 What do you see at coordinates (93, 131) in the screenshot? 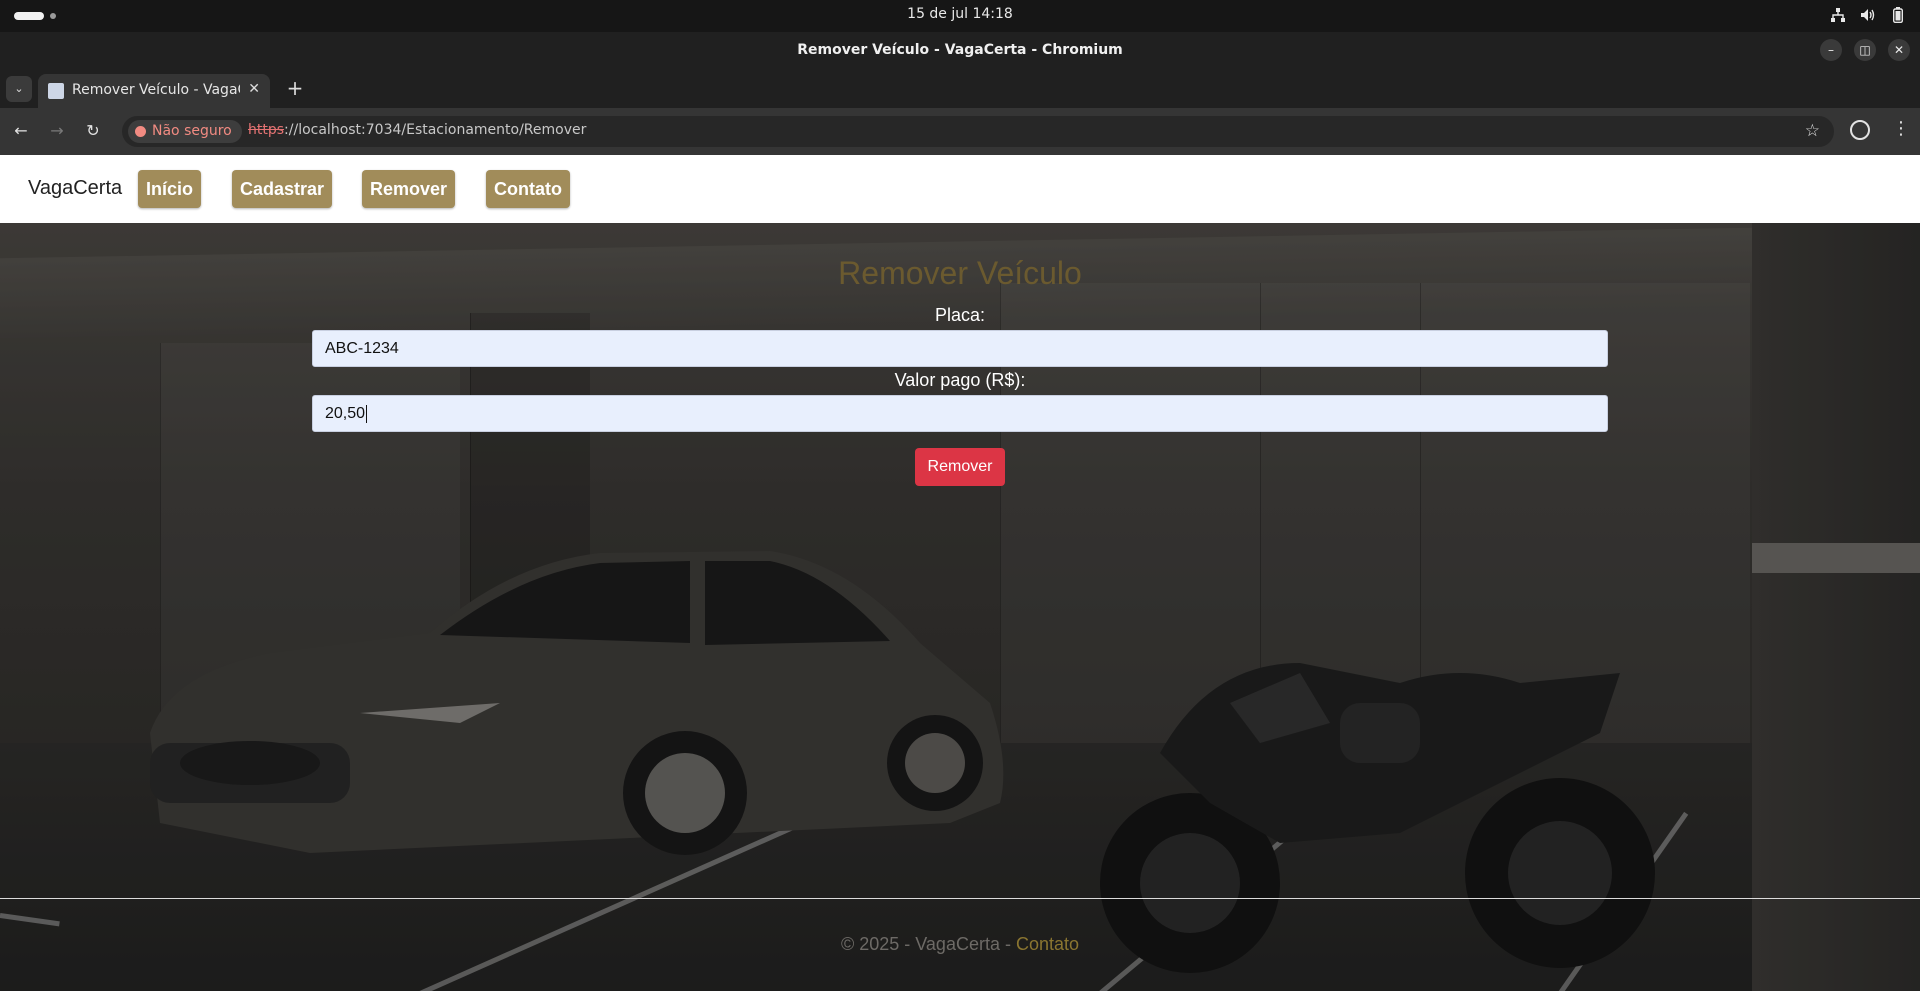
I see `reload-icon: ↻` at bounding box center [93, 131].